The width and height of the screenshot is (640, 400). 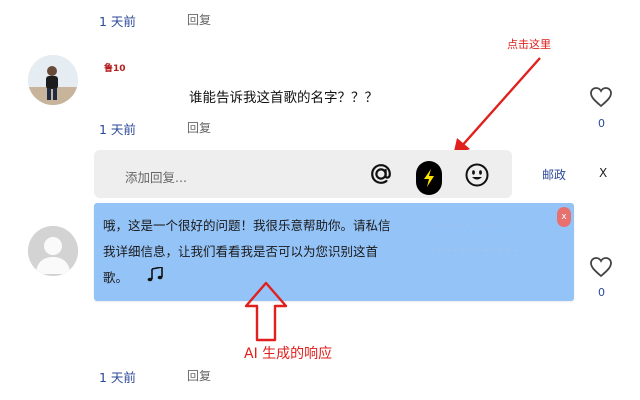 I want to click on avatar-default, so click(x=53, y=251).